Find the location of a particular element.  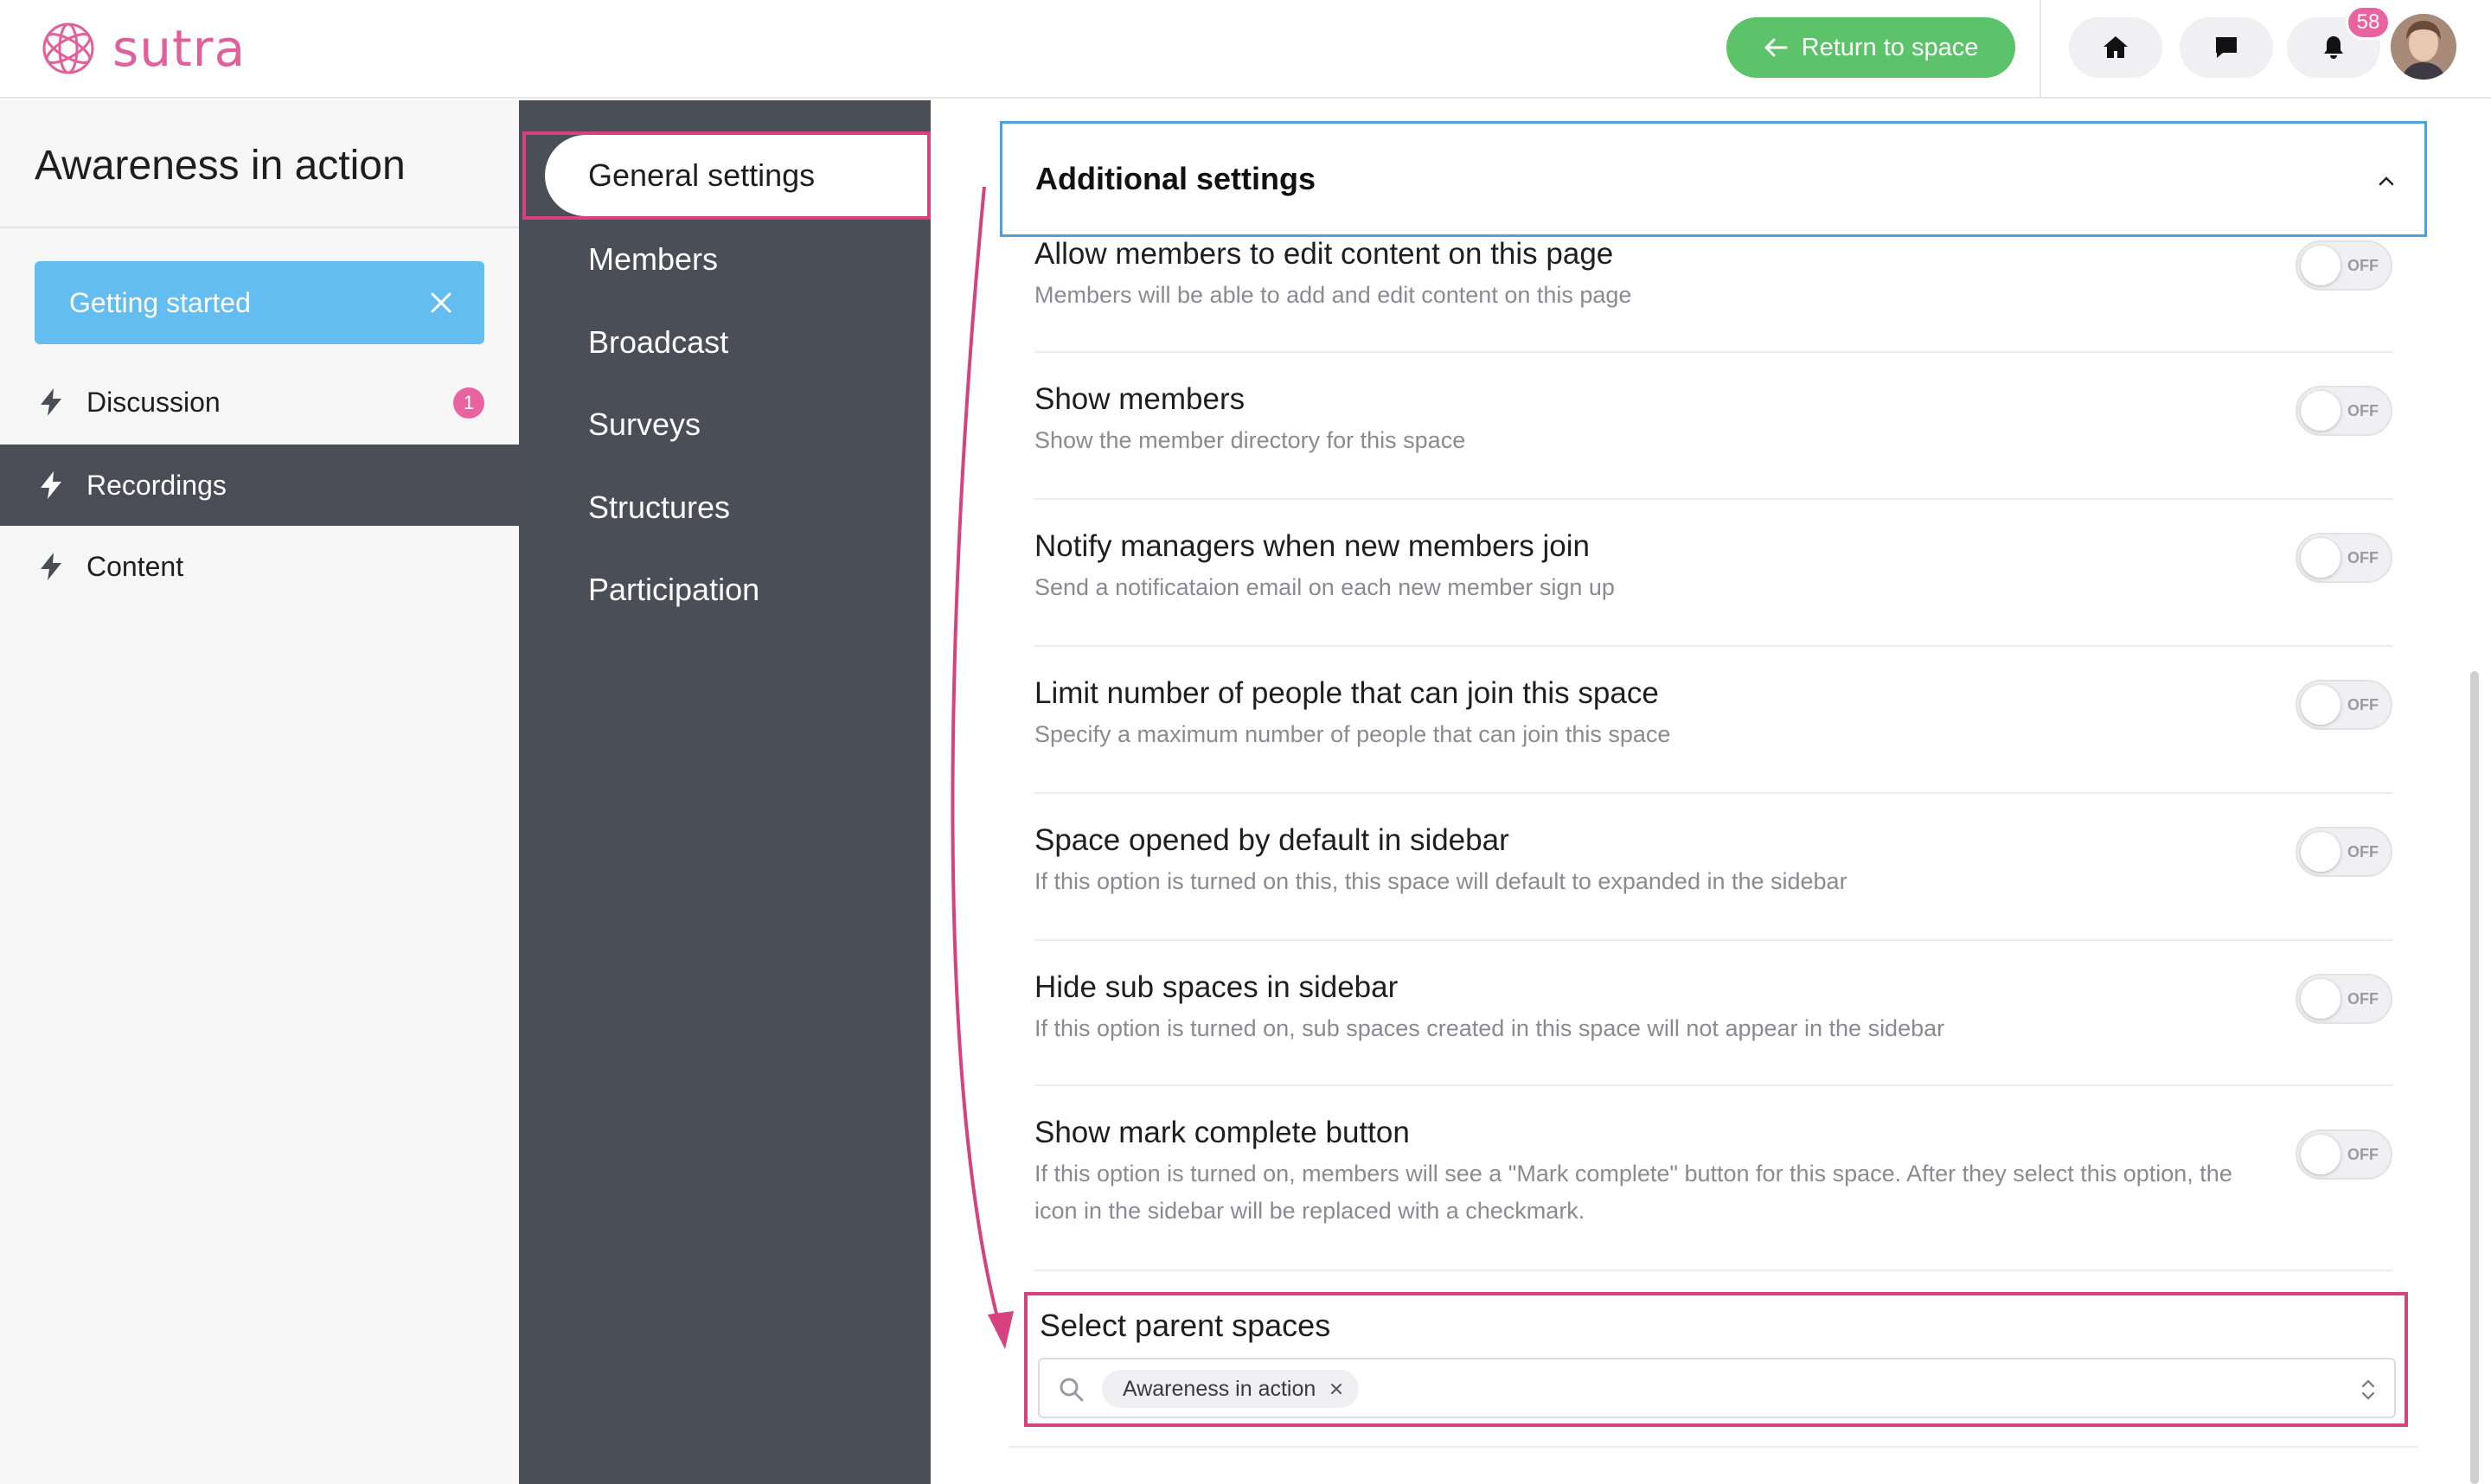

sidebar-item-recordings: Recordings is located at coordinates (259, 486).